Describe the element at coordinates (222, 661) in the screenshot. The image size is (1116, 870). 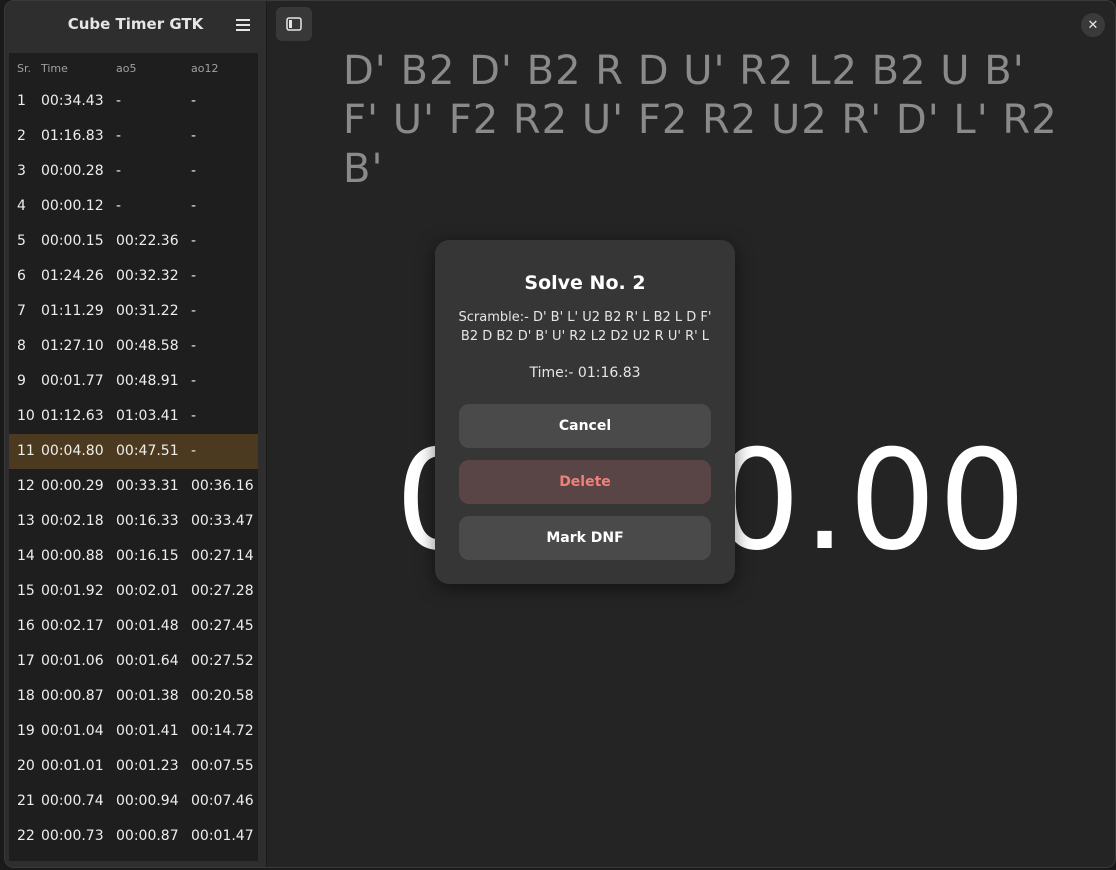
I see `row-ao12: 00:27.52` at that location.